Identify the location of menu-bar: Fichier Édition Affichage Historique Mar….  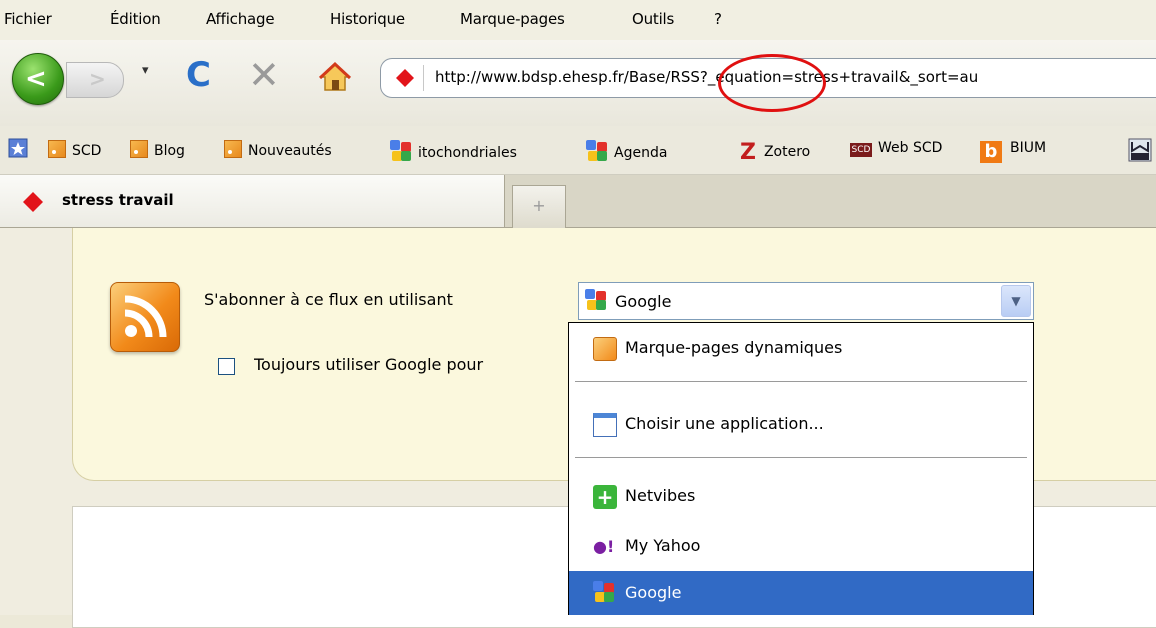
(578, 20).